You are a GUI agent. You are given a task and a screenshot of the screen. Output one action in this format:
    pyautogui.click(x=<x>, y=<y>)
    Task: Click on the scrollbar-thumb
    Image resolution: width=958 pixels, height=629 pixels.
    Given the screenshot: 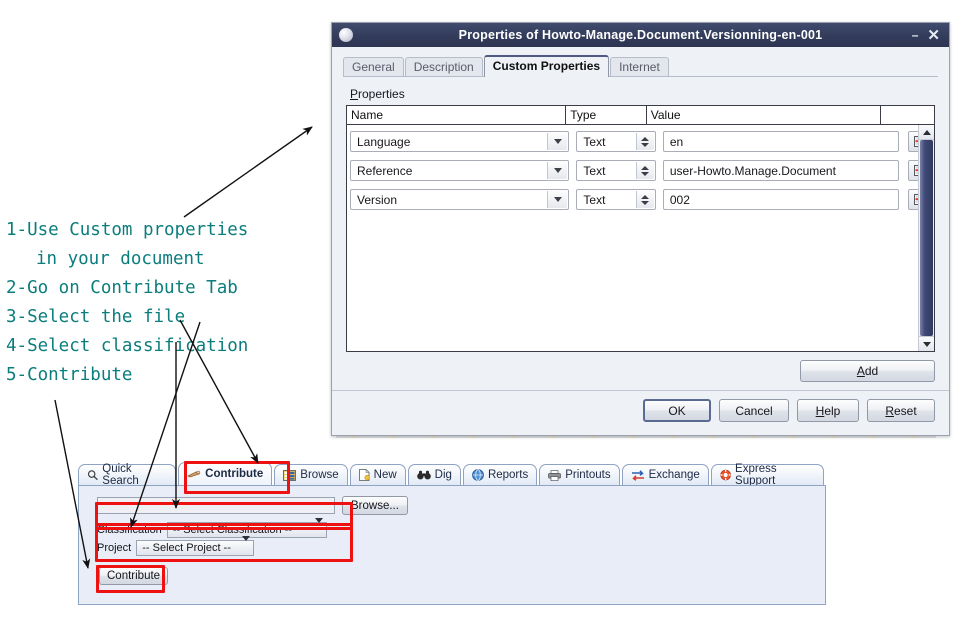 What is the action you would take?
    pyautogui.click(x=926, y=238)
    